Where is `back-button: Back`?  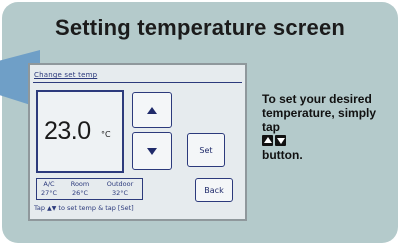 back-button: Back is located at coordinates (214, 190).